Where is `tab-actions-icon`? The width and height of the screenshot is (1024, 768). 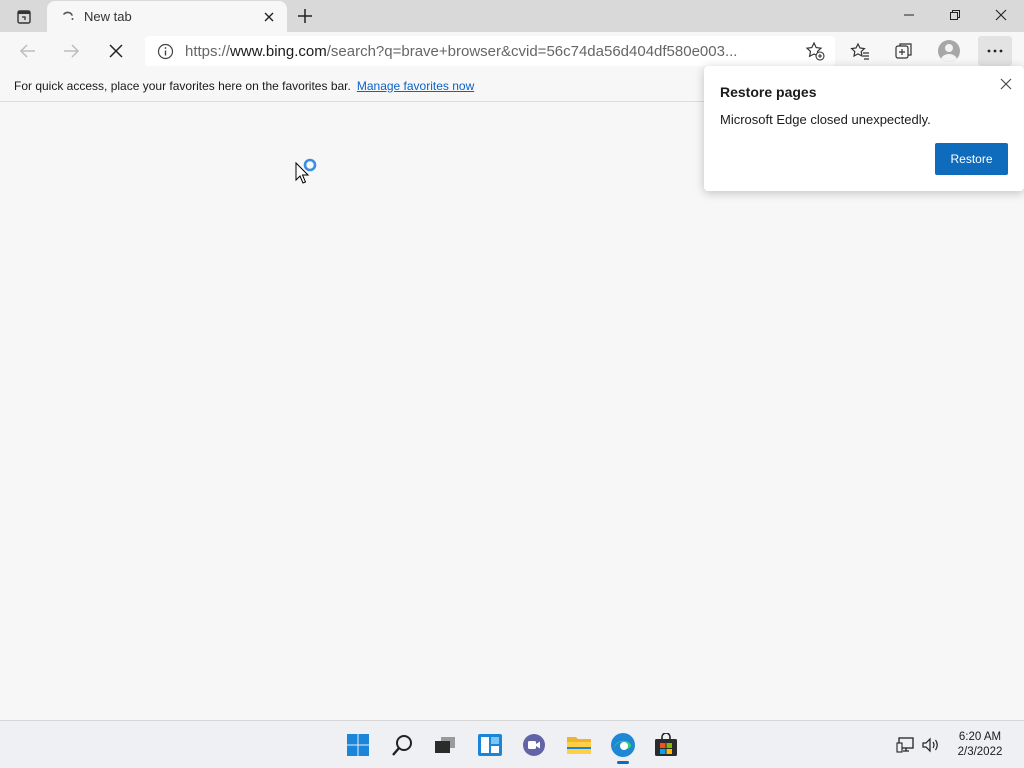
tab-actions-icon is located at coordinates (24, 17).